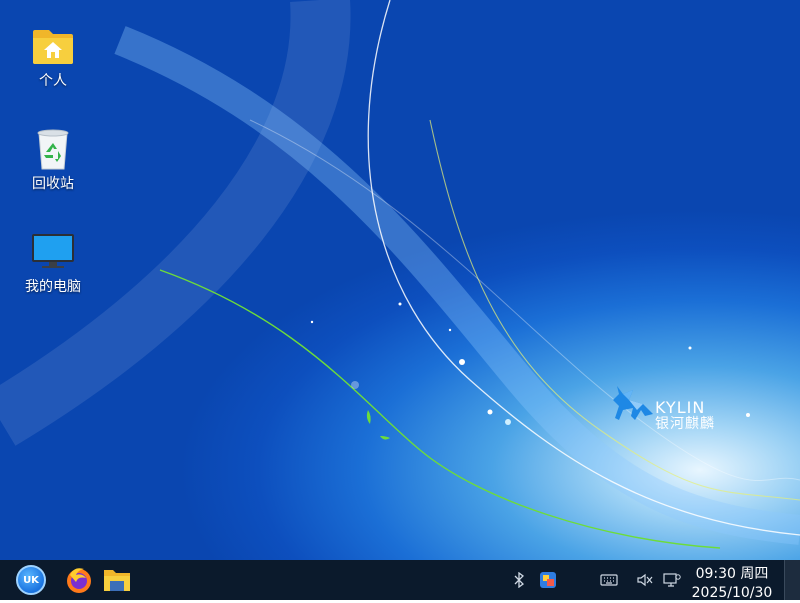 This screenshot has width=800, height=603. What do you see at coordinates (53, 287) in the screenshot?
I see `desktop-icon-label: 我的电脑` at bounding box center [53, 287].